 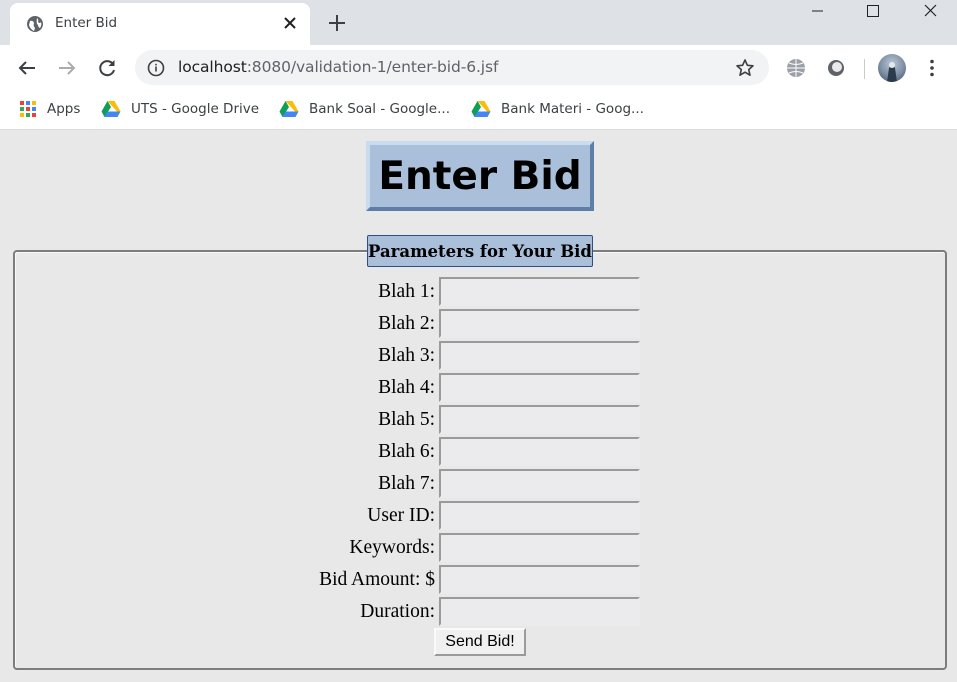 What do you see at coordinates (212, 67) in the screenshot?
I see `url-host: localhost` at bounding box center [212, 67].